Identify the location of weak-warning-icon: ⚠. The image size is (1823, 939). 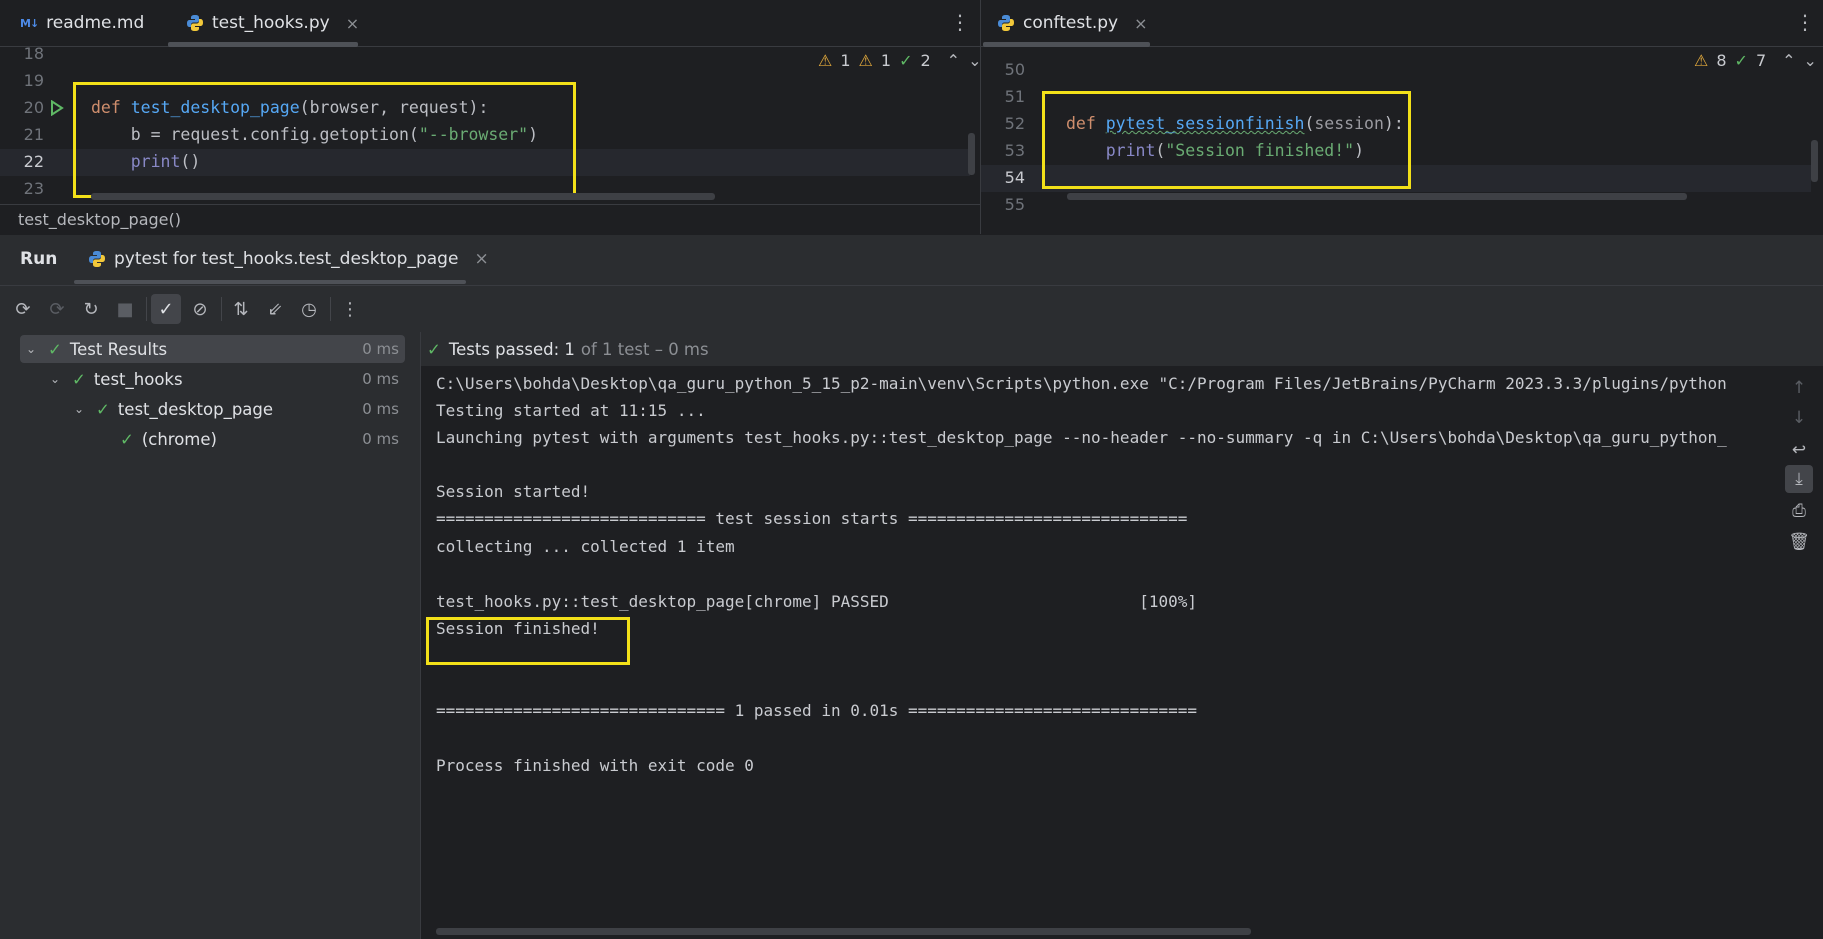
(865, 60).